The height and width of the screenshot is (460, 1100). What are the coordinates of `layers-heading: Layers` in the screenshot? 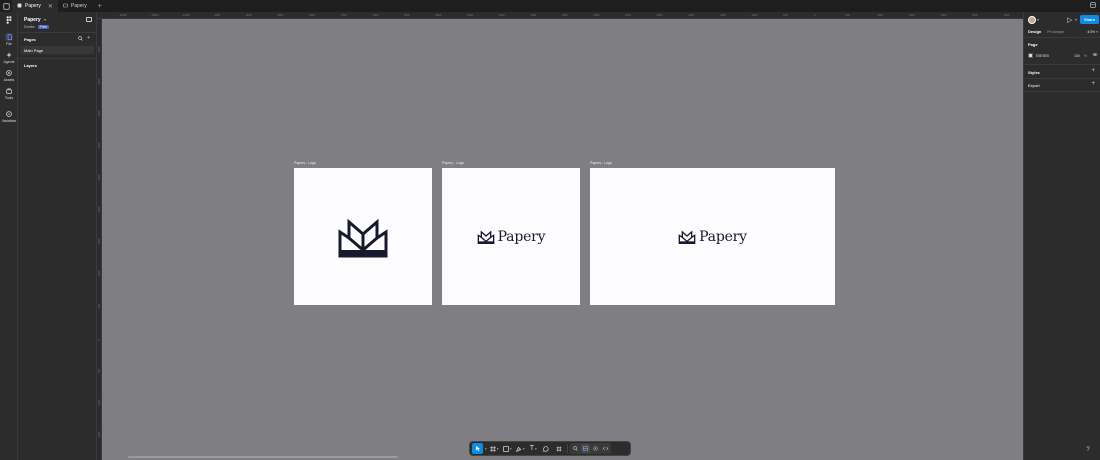 It's located at (30, 65).